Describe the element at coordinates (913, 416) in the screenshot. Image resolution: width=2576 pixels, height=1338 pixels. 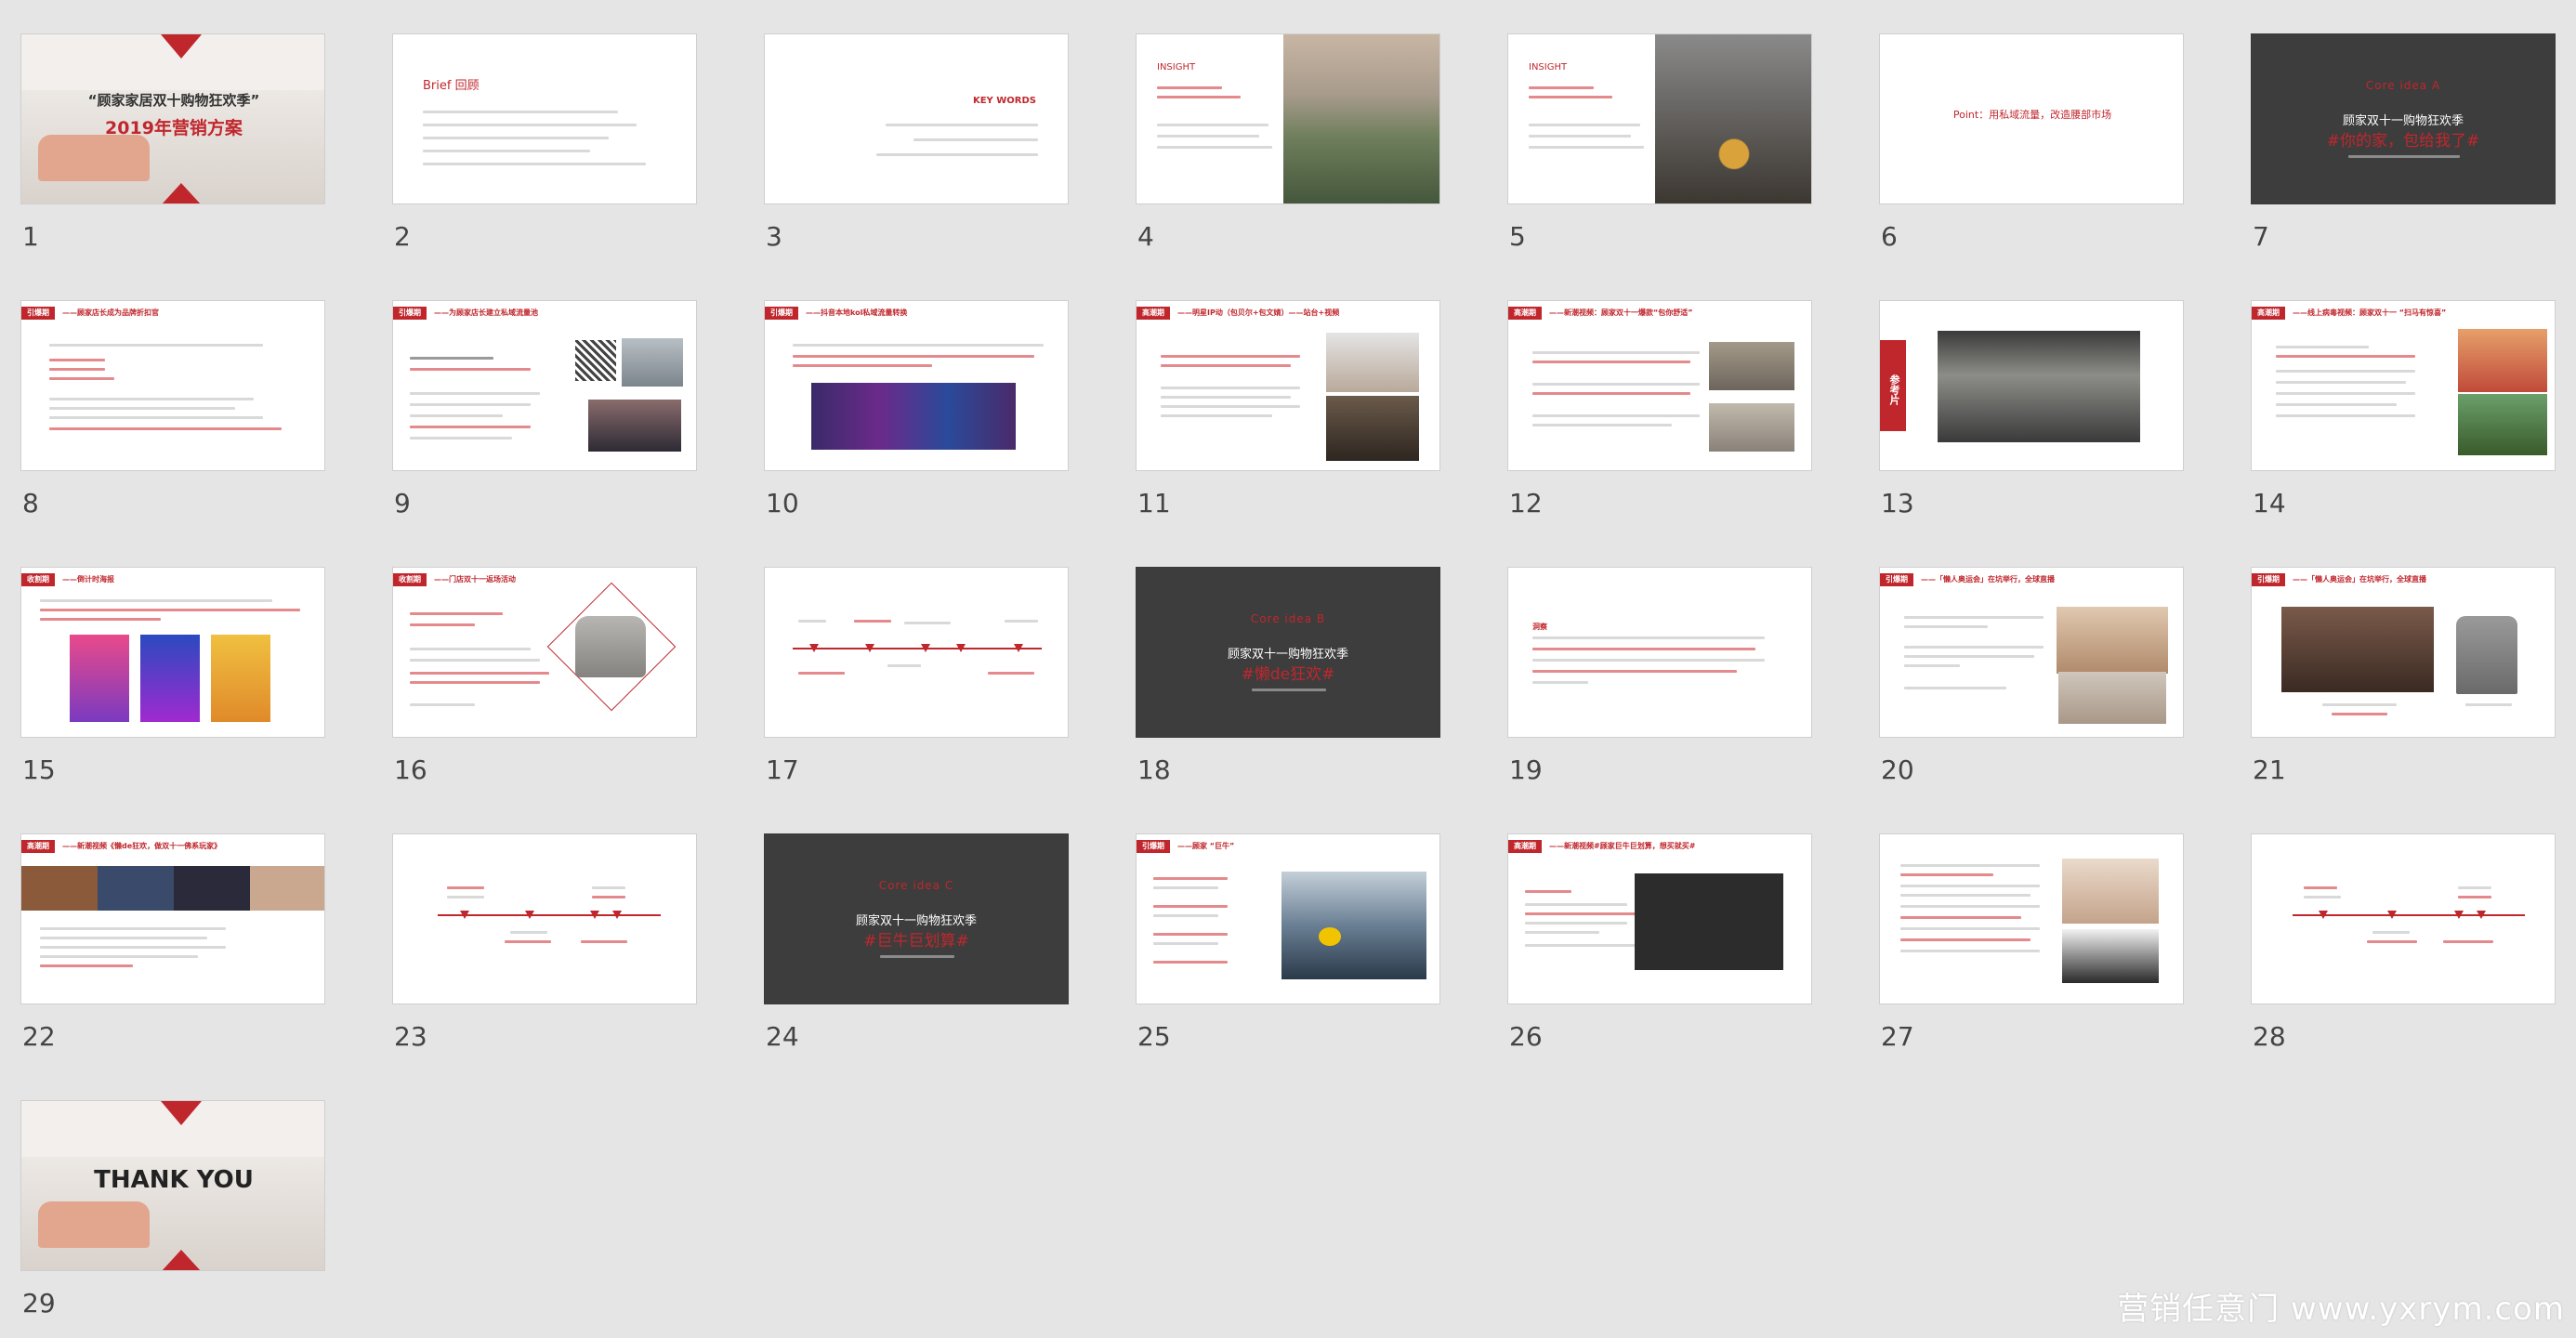
I see `kol-photo` at that location.